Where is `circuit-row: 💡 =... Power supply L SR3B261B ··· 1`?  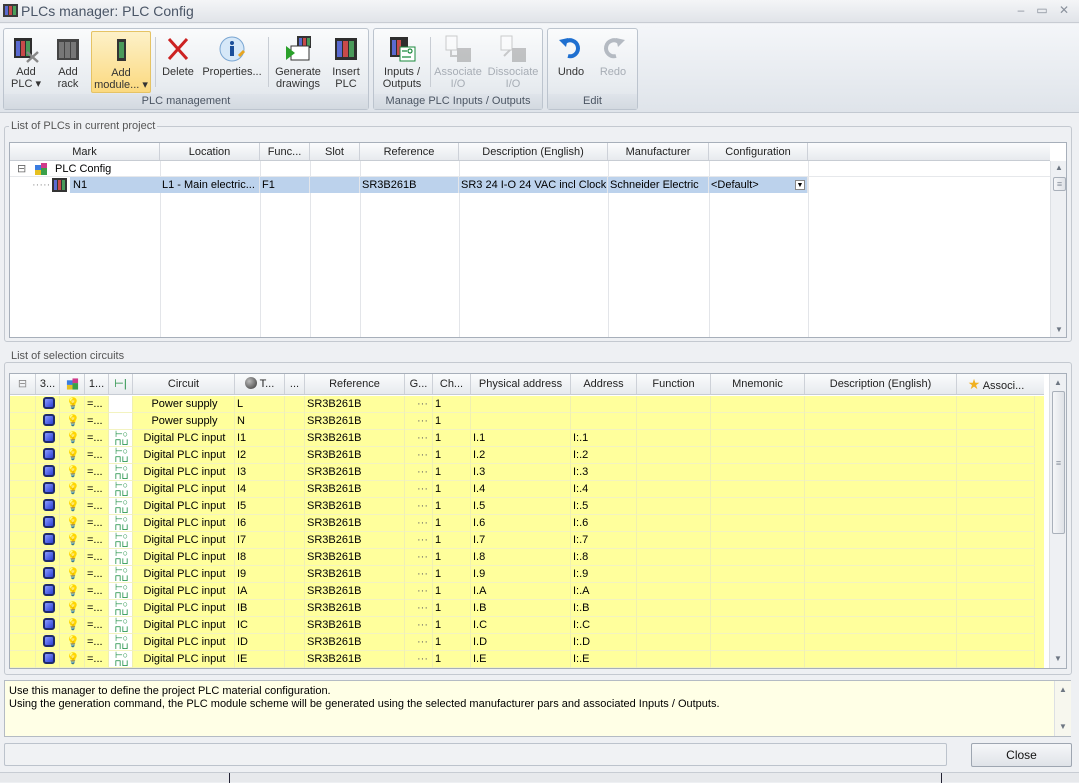 circuit-row: 💡 =... Power supply L SR3B261B ··· 1 is located at coordinates (527, 404).